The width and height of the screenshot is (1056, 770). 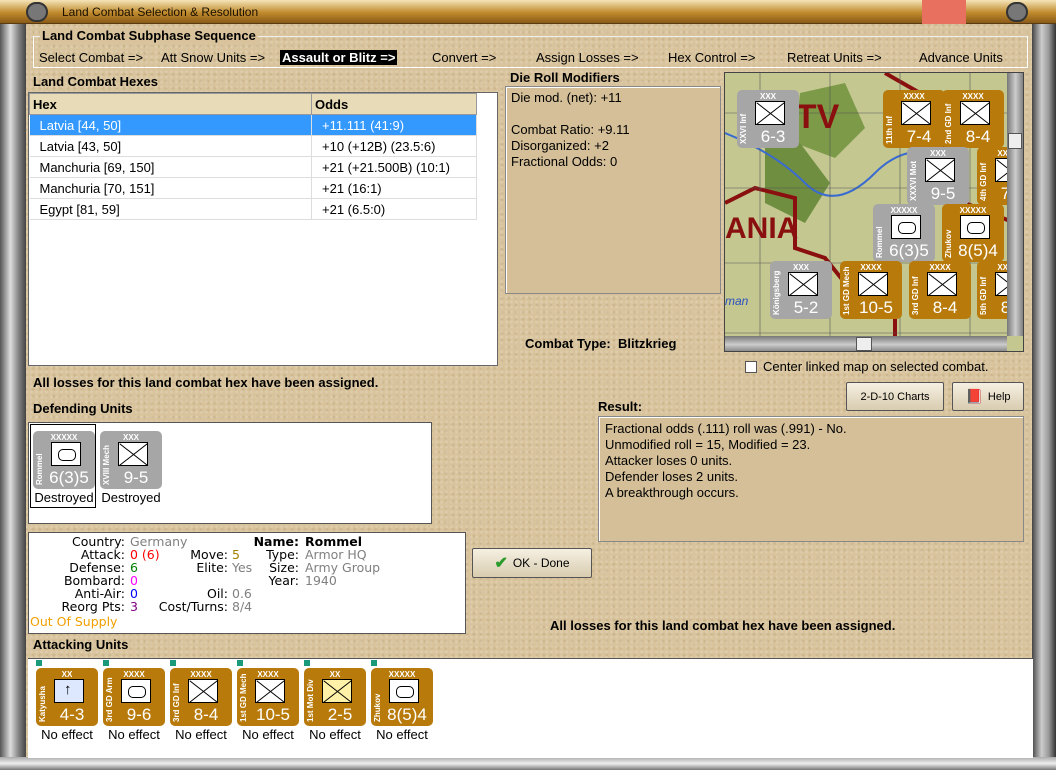 What do you see at coordinates (464, 57) in the screenshot?
I see `step-convert: Convert =>` at bounding box center [464, 57].